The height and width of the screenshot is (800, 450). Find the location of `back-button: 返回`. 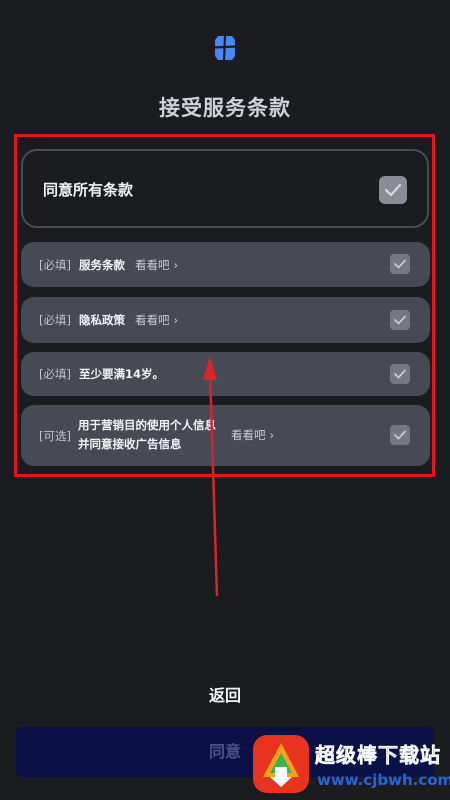

back-button: 返回 is located at coordinates (225, 694).